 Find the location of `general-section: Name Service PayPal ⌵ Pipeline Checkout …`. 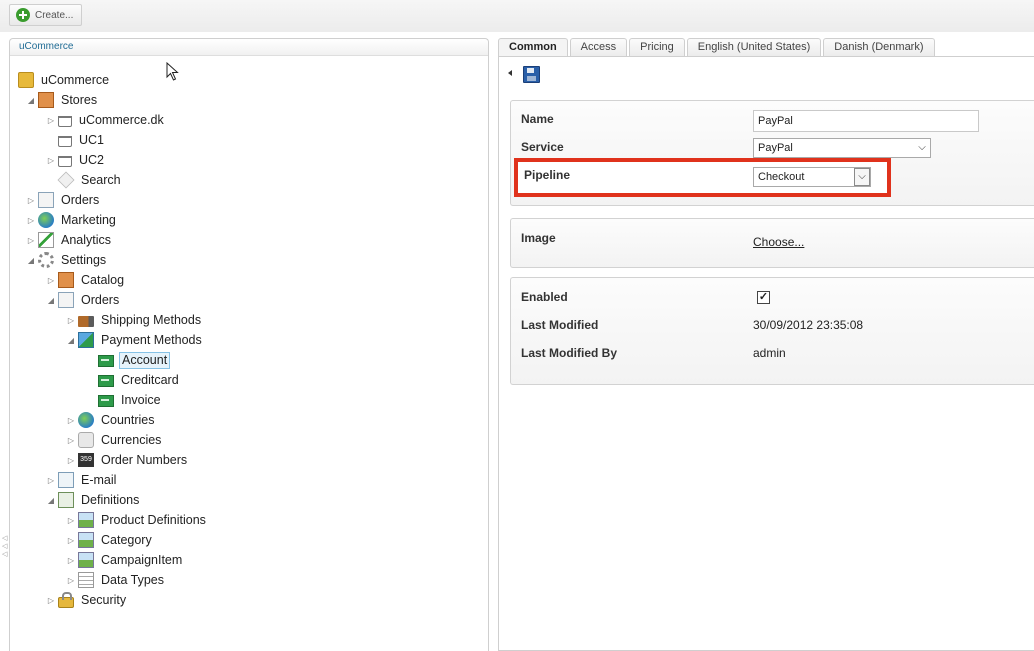

general-section: Name Service PayPal ⌵ Pipeline Checkout … is located at coordinates (772, 153).